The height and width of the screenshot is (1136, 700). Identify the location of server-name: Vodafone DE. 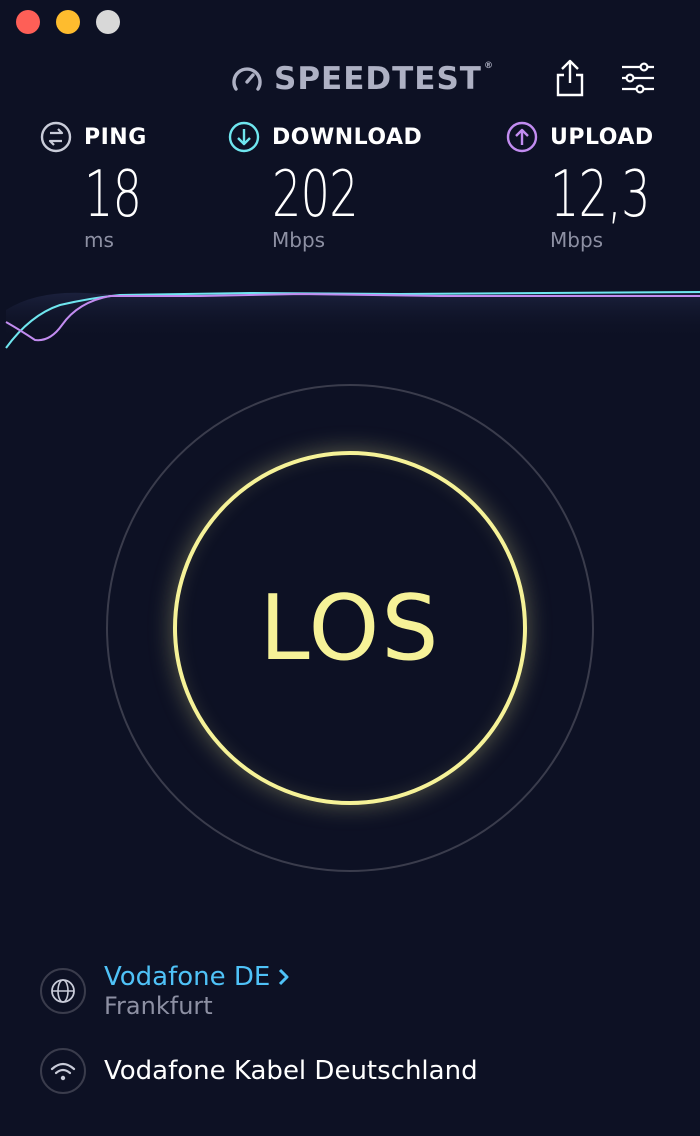
(187, 977).